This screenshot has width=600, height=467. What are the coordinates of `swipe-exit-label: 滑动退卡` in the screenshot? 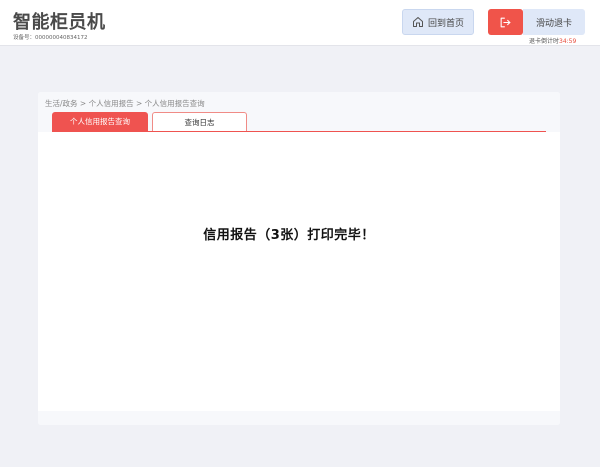 It's located at (553, 23).